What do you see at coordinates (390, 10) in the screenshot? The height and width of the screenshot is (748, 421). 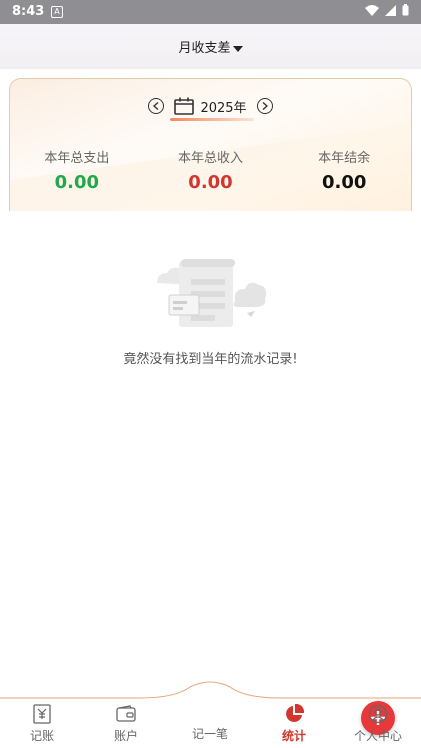 I see `signal-icon` at bounding box center [390, 10].